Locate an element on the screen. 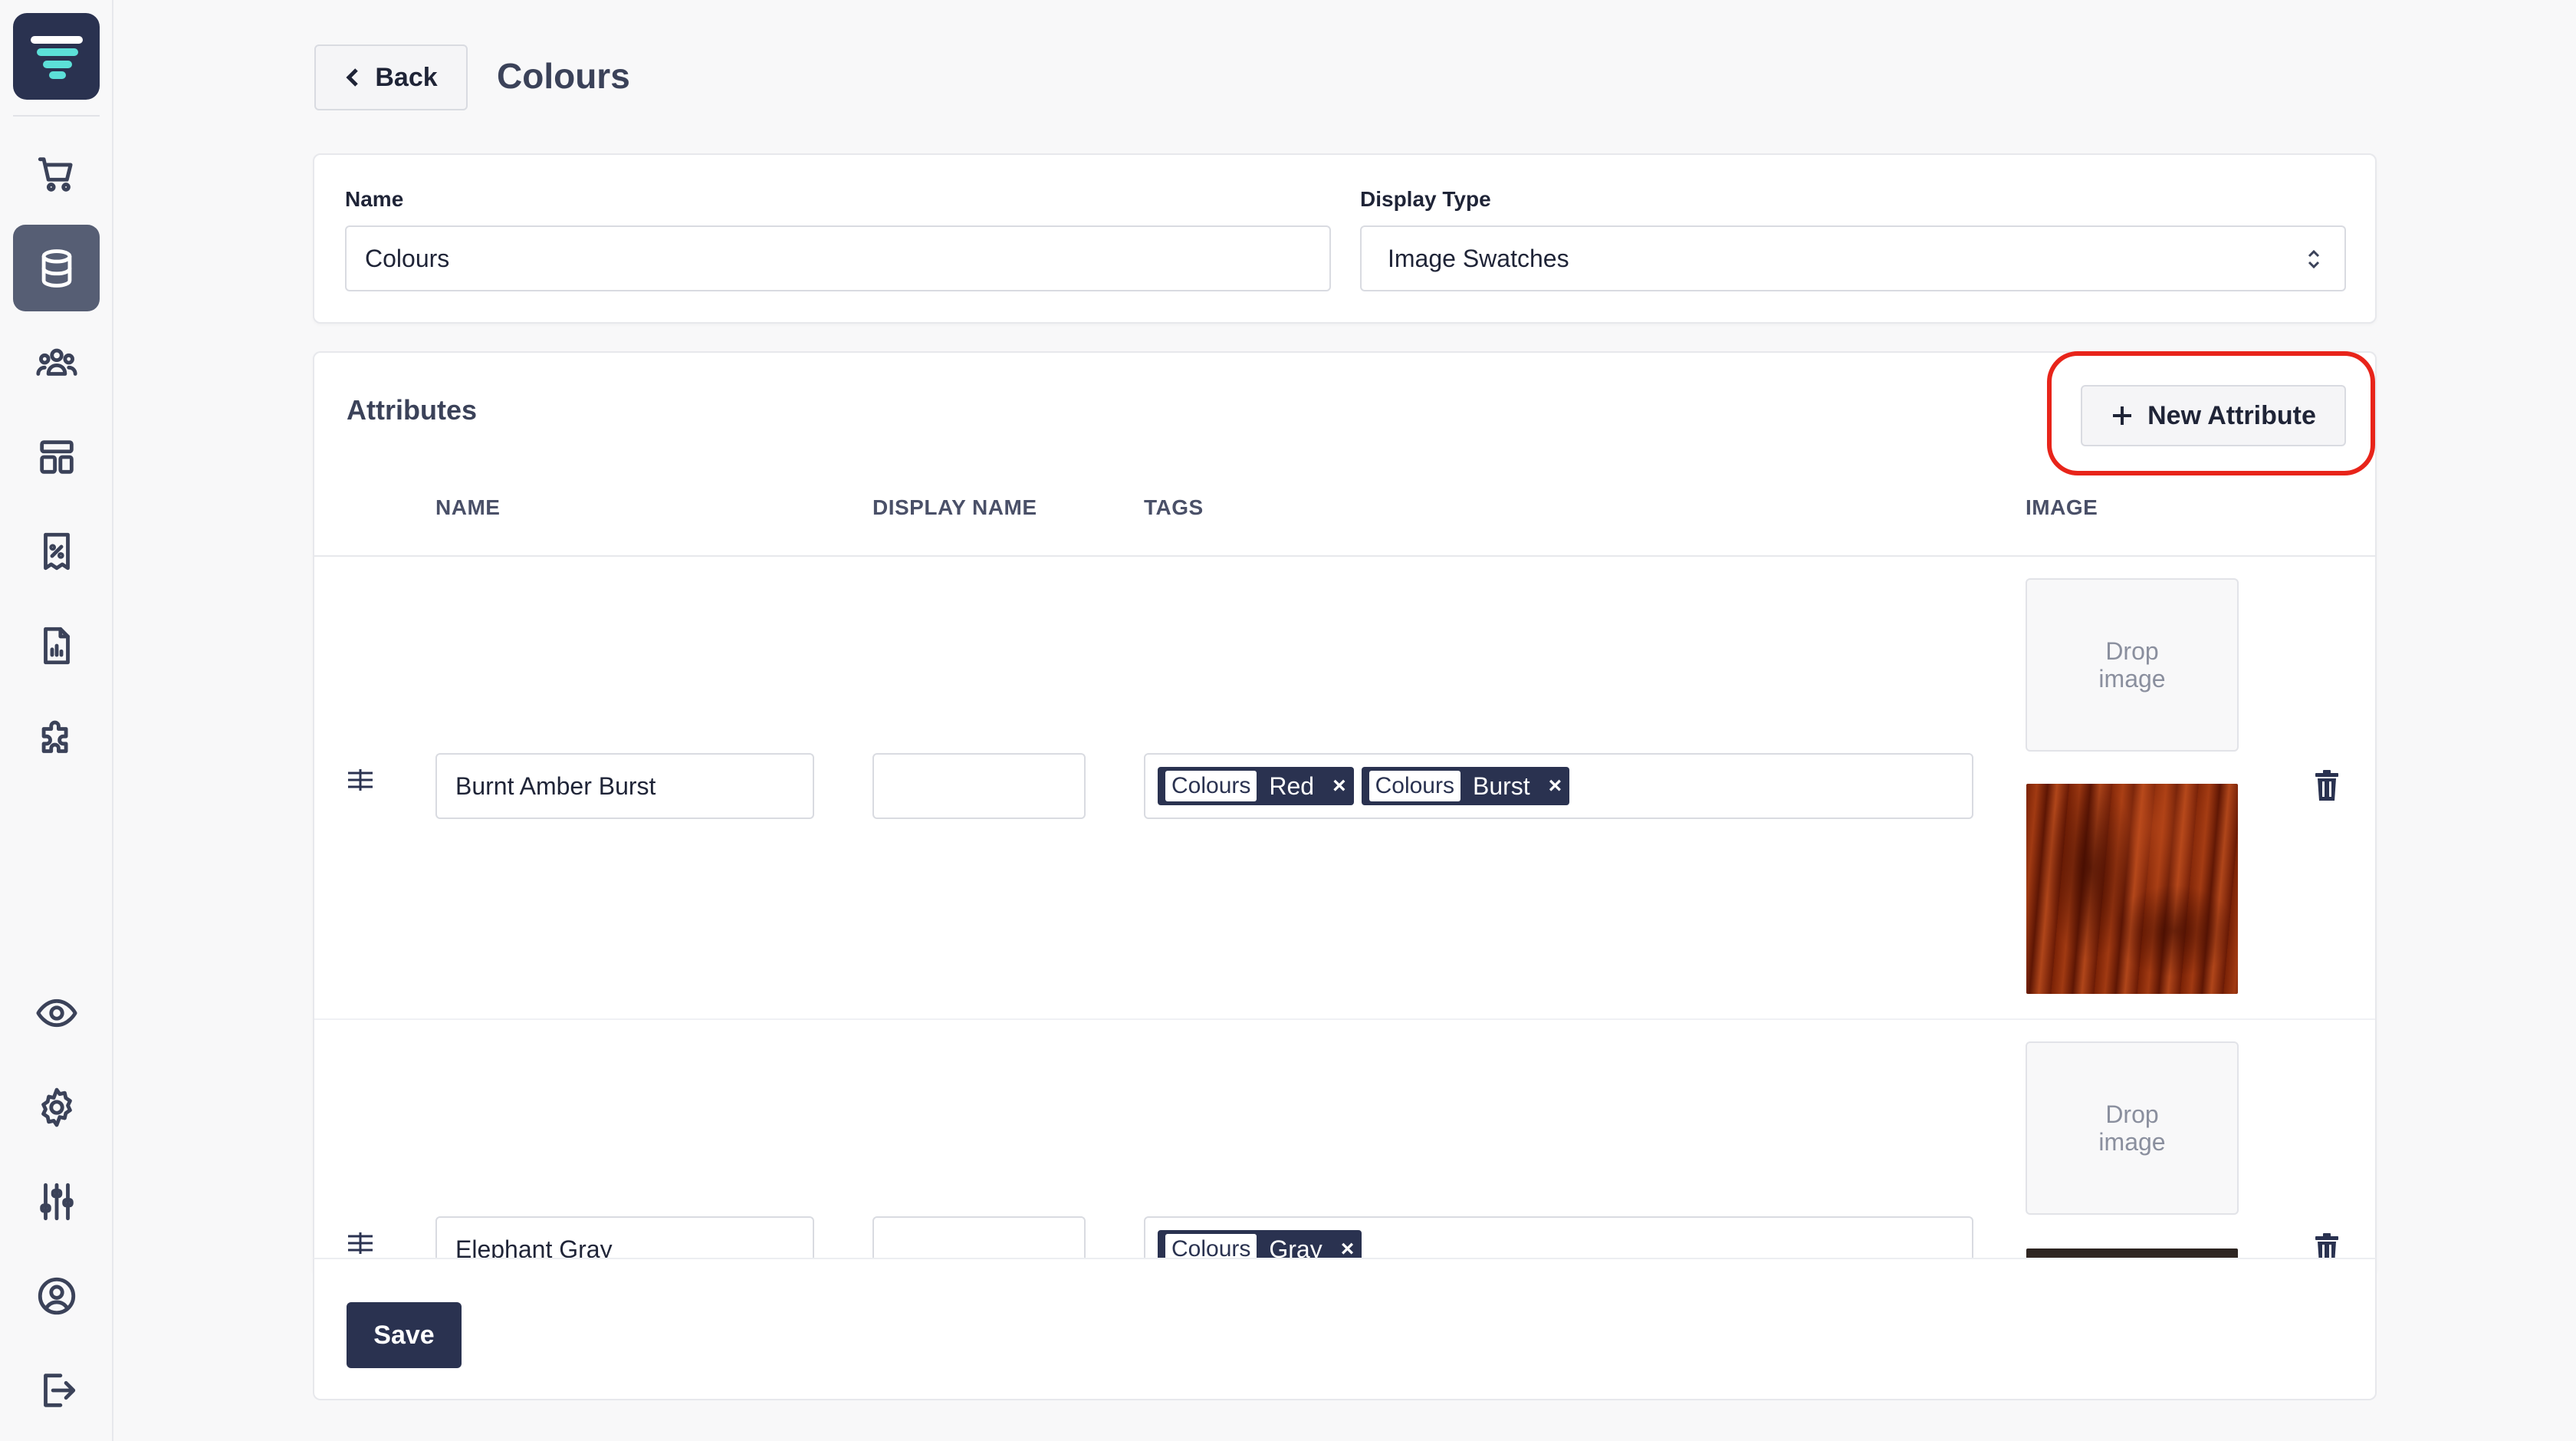  header-divider is located at coordinates (1344, 556).